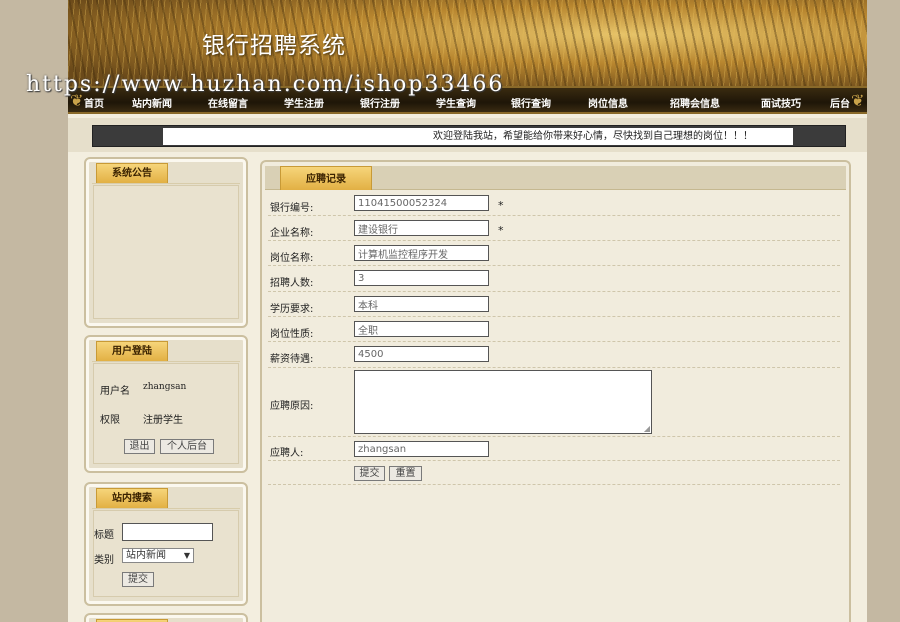 The width and height of the screenshot is (900, 622). I want to click on search-panel: 站内搜索 标题 类别 站内新闻 ▼ 提交, so click(166, 544).